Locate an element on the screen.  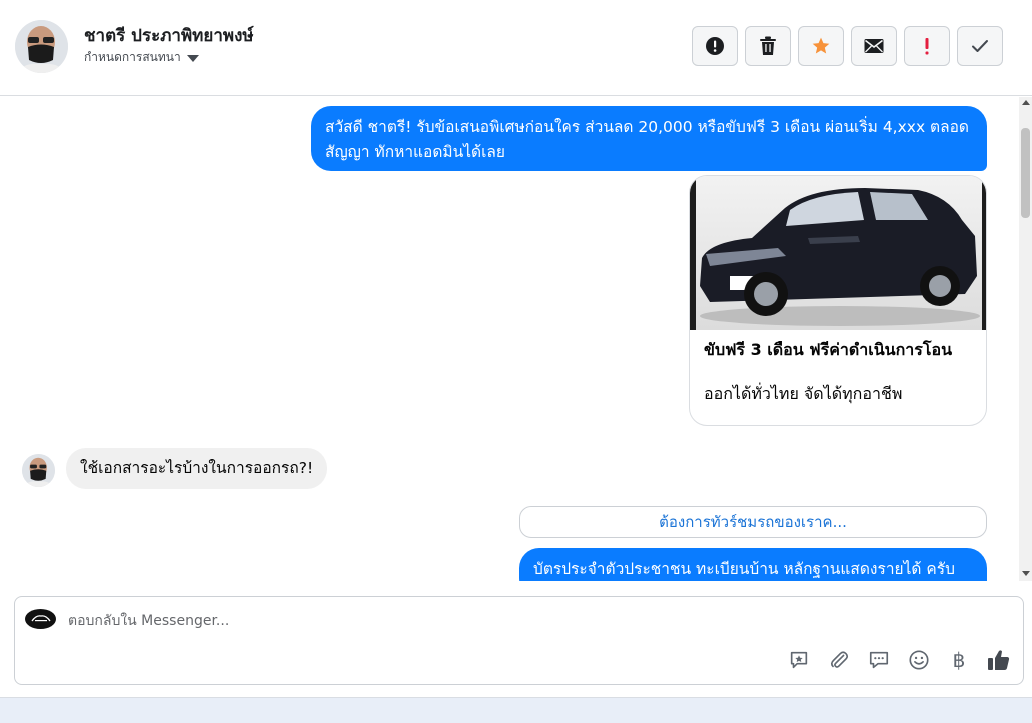
conversation-header: ชาตรี ประภาพิทยาพงษ์ กำหนดการสนทนา is located at coordinates (516, 48).